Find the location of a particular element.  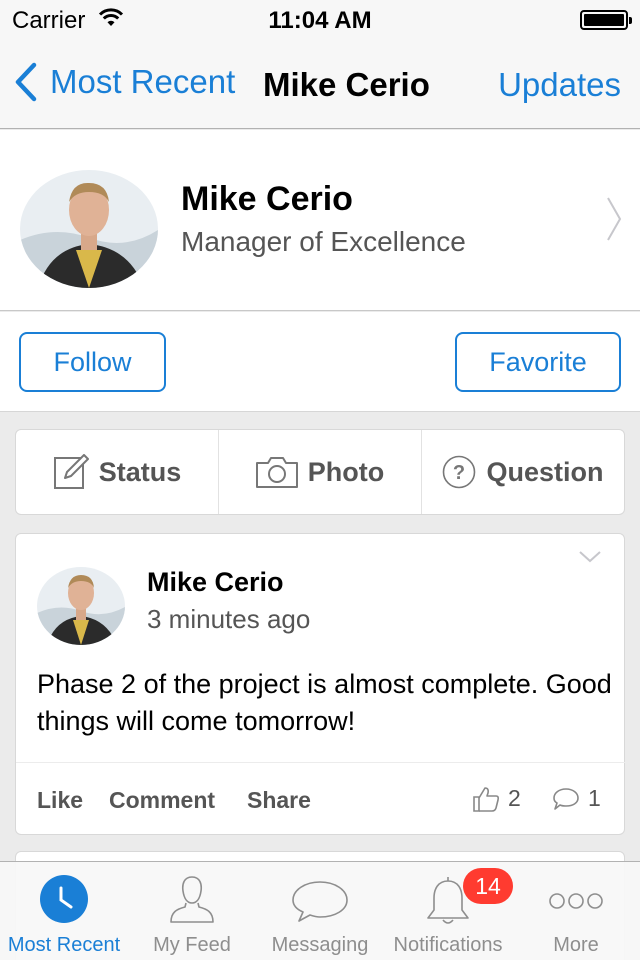

tab-more: More is located at coordinates (576, 911).